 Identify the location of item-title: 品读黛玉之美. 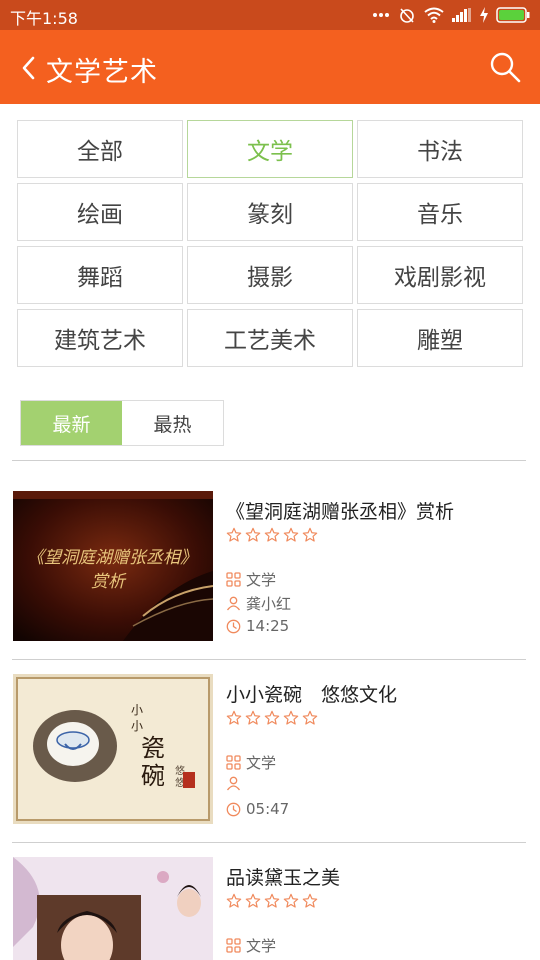
(283, 878).